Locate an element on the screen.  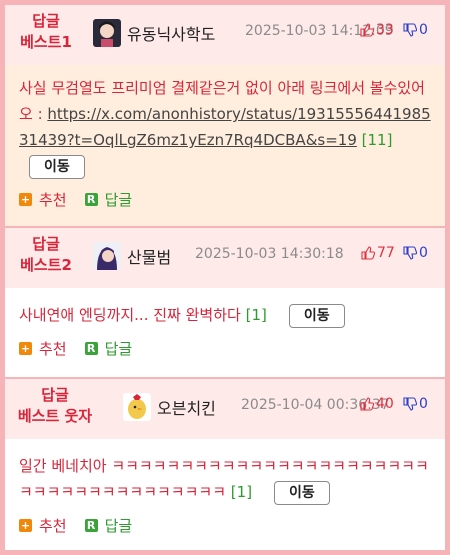
rank-line2: 베스트 웃자 is located at coordinates (55, 416).